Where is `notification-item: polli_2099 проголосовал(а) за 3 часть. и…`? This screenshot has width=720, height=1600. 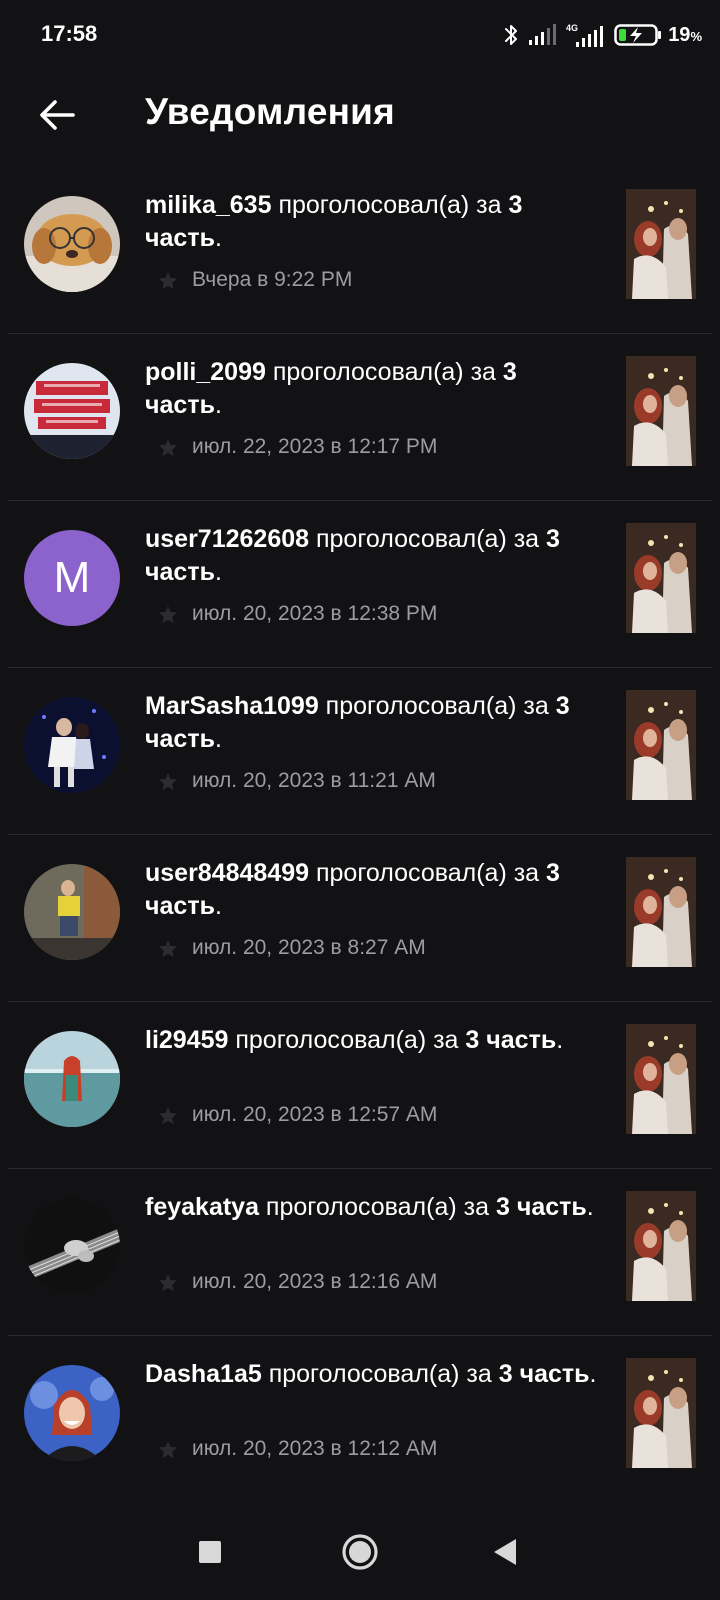 notification-item: polli_2099 проголосовал(а) за 3 часть. и… is located at coordinates (360, 417).